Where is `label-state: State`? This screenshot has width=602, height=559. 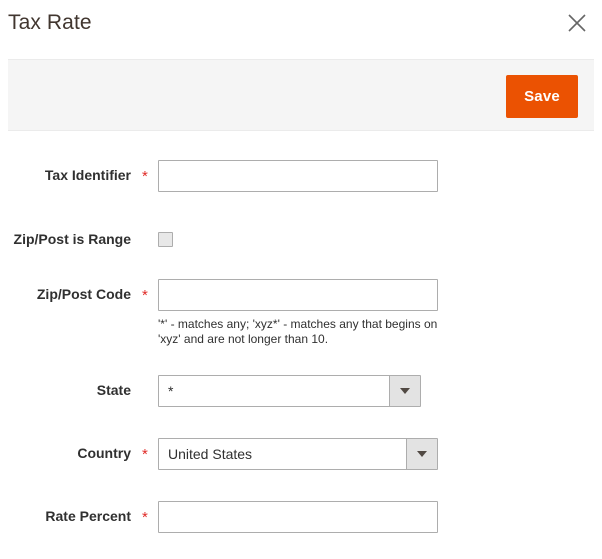
label-state: State is located at coordinates (113, 390).